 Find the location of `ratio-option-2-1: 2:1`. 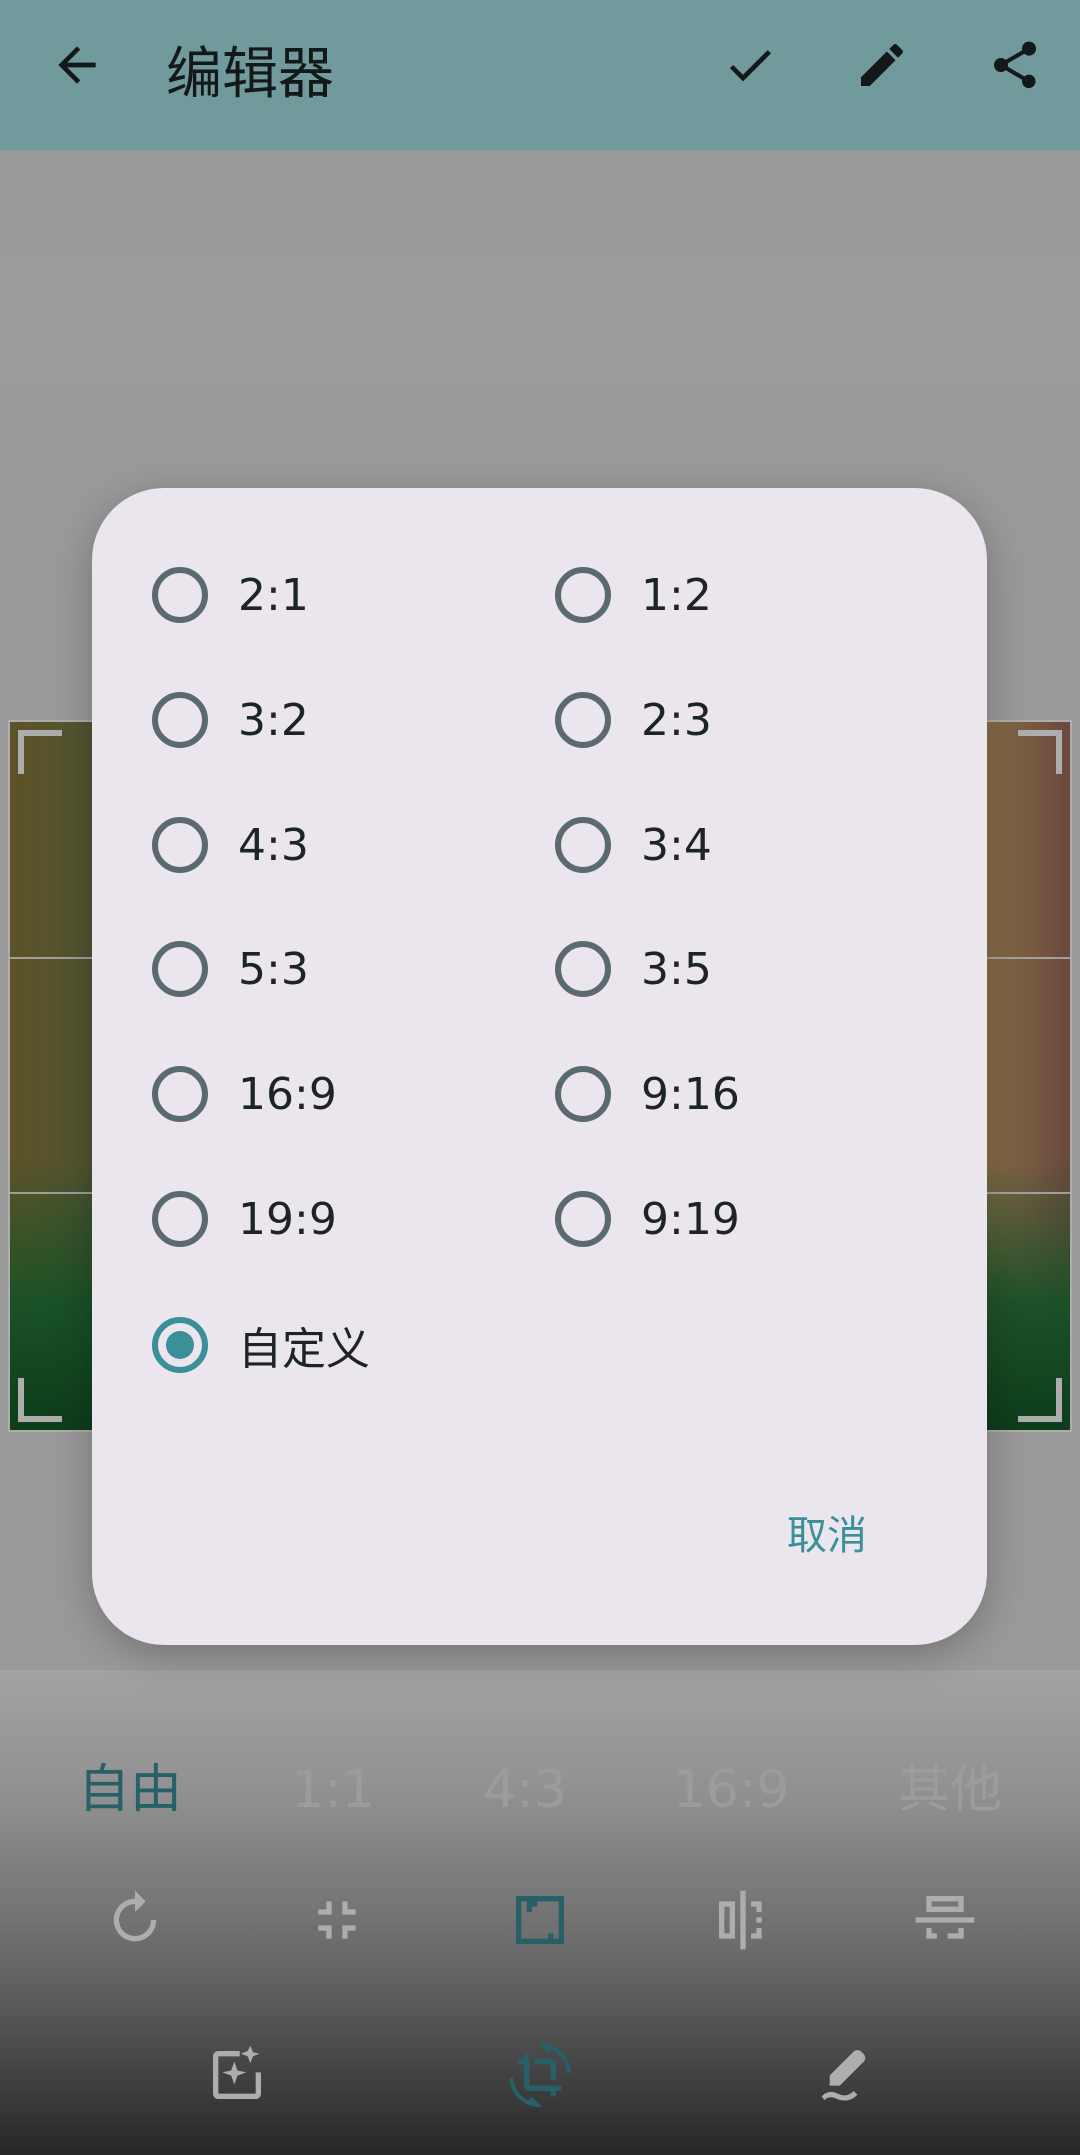

ratio-option-2-1: 2:1 is located at coordinates (332, 595).